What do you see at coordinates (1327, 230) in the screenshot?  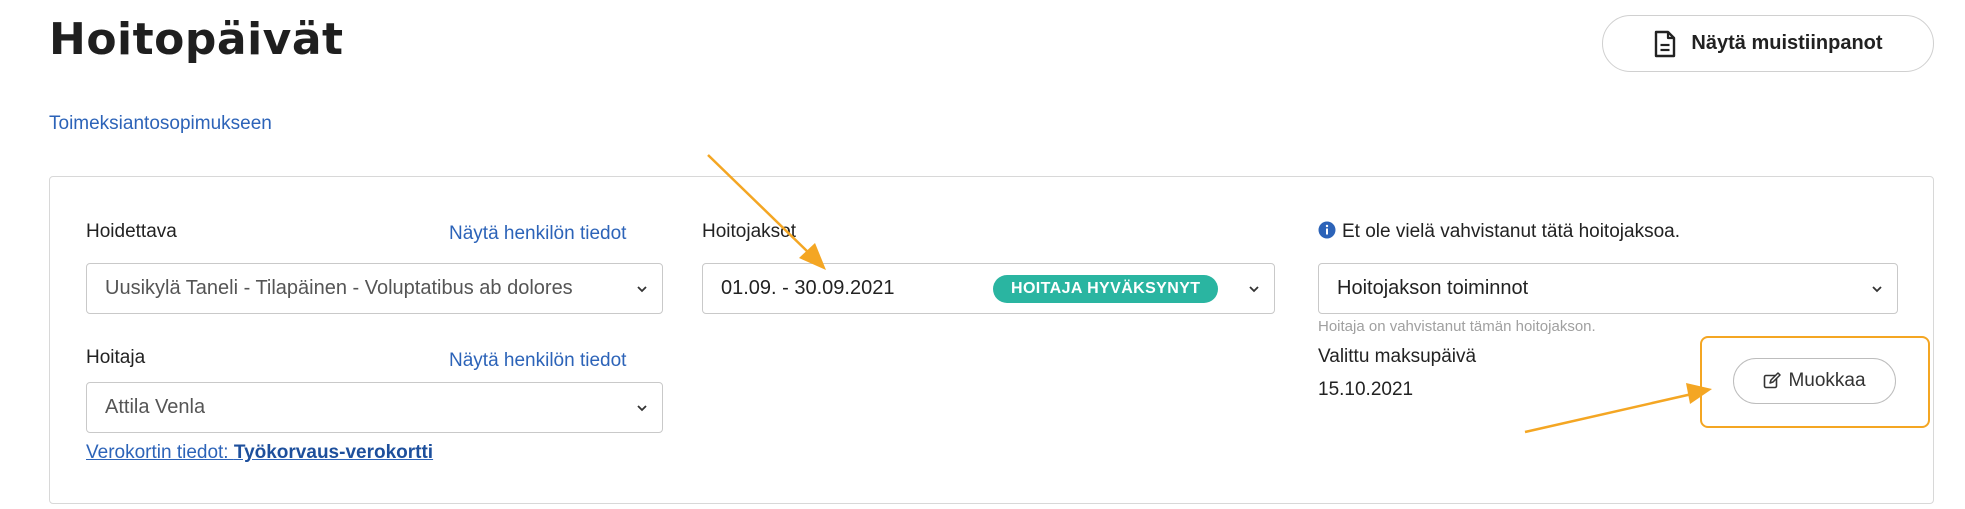 I see `info-icon` at bounding box center [1327, 230].